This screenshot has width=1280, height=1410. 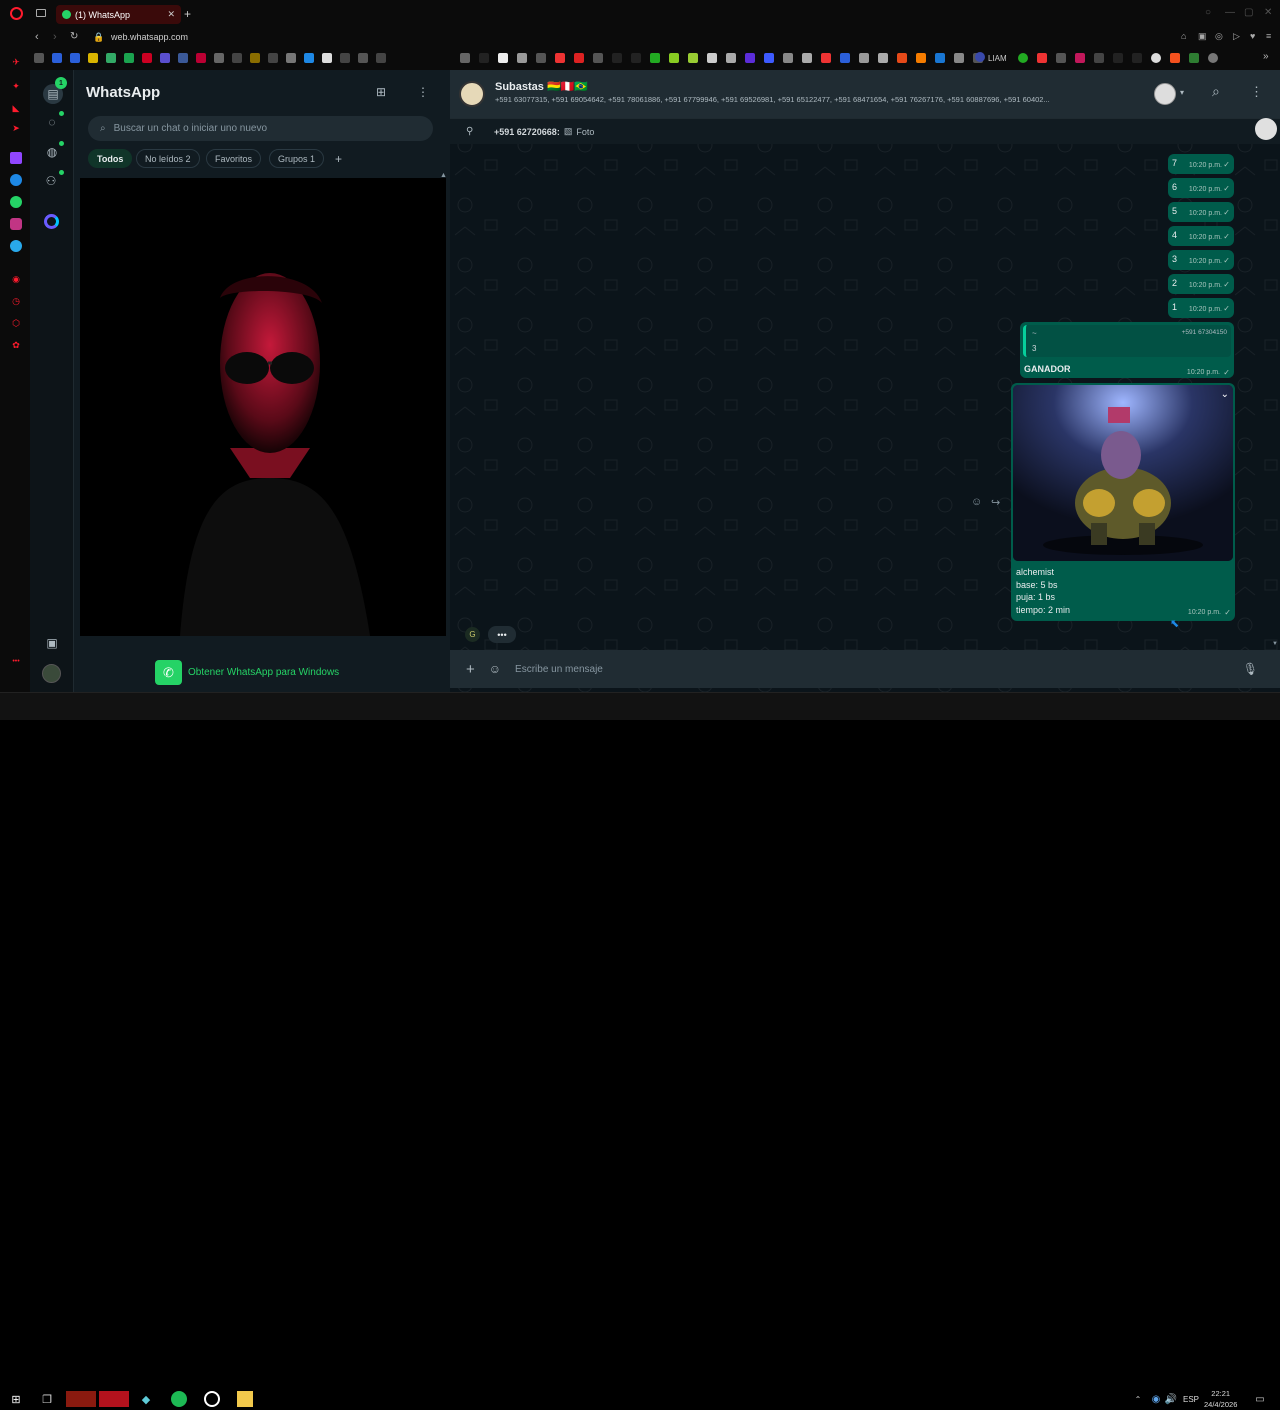 I want to click on group-avatar, so click(x=472, y=94).